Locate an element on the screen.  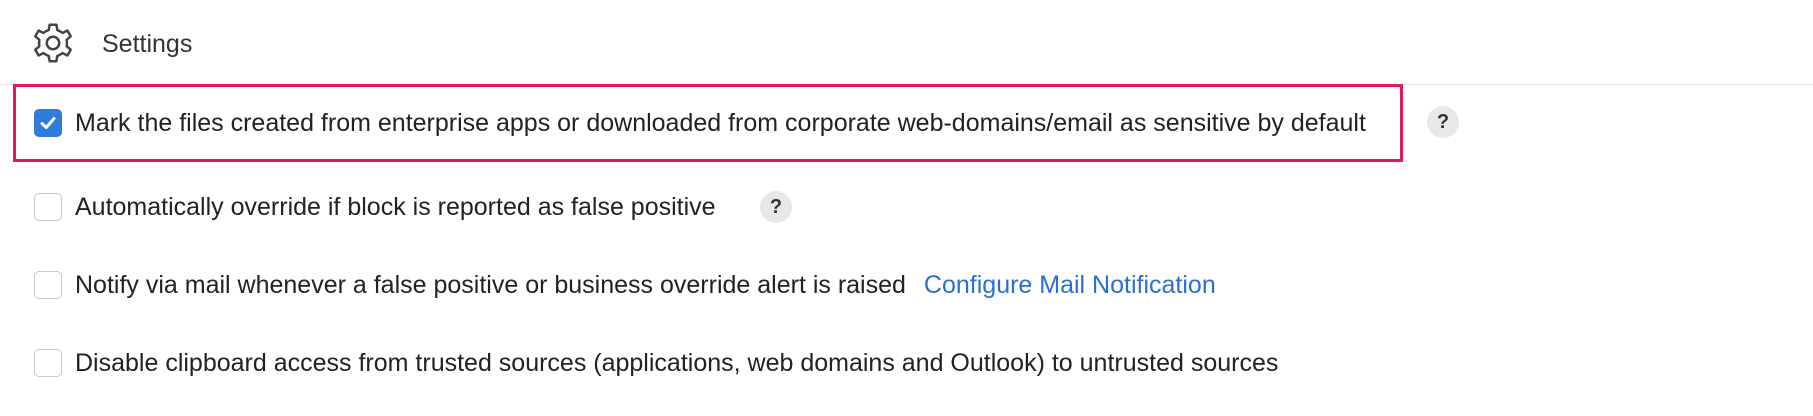
auto-override-checkbox is located at coordinates (48, 207).